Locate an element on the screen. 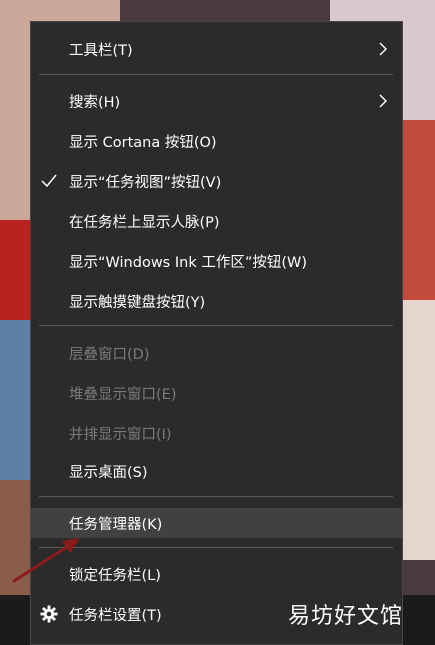  menu-item-show-cortana-button: 显示 Cortana 按钮(O) is located at coordinates (216, 141).